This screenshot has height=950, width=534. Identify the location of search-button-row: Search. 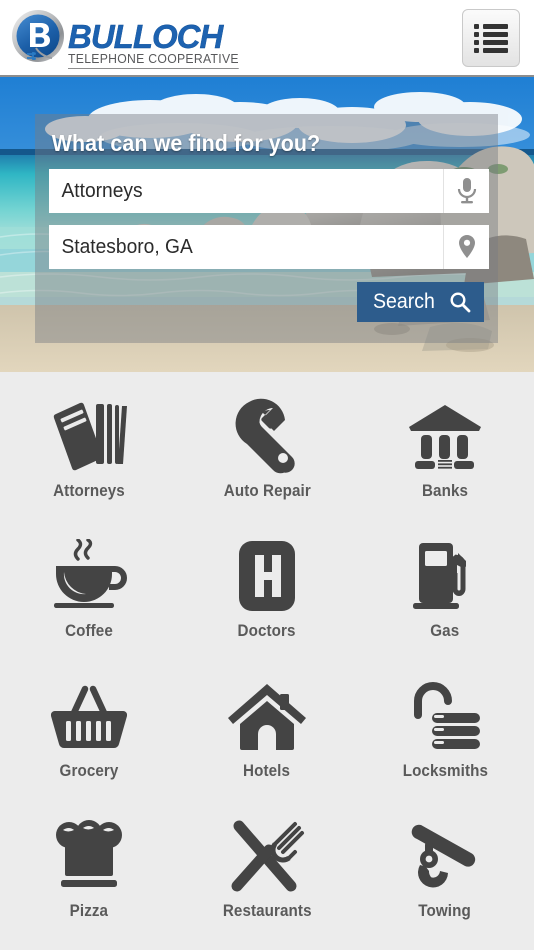
(266, 295).